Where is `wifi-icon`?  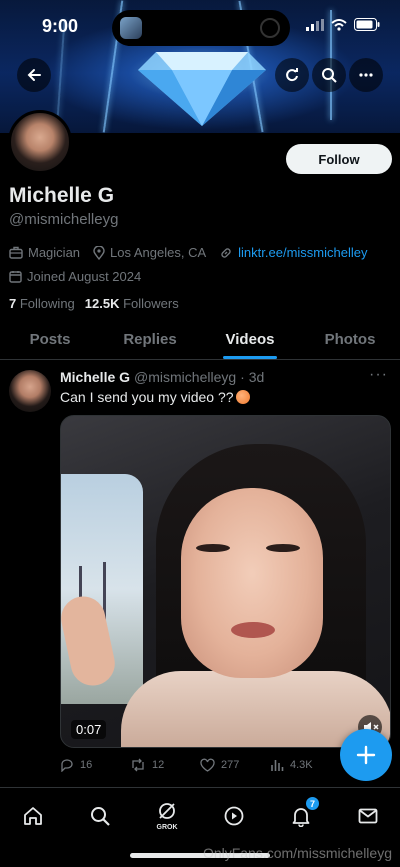
wifi-icon is located at coordinates (339, 24).